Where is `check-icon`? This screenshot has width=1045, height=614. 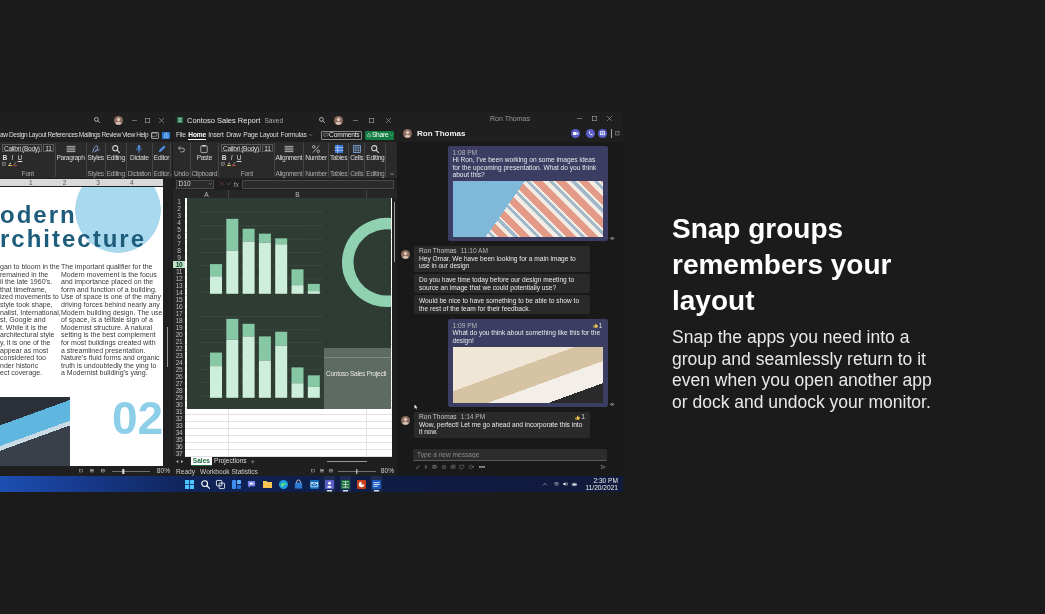 check-icon is located at coordinates (228, 184).